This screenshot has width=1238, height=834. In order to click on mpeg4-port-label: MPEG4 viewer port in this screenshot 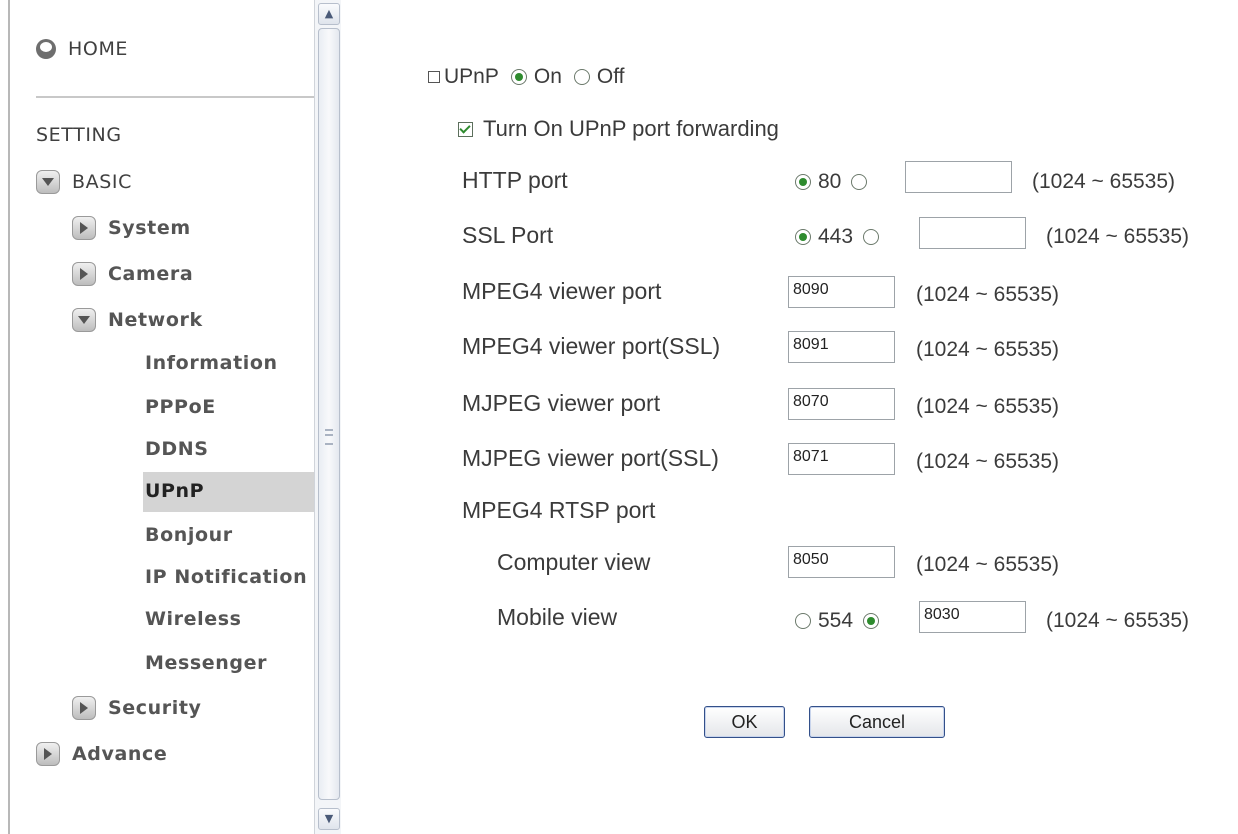, I will do `click(562, 291)`.